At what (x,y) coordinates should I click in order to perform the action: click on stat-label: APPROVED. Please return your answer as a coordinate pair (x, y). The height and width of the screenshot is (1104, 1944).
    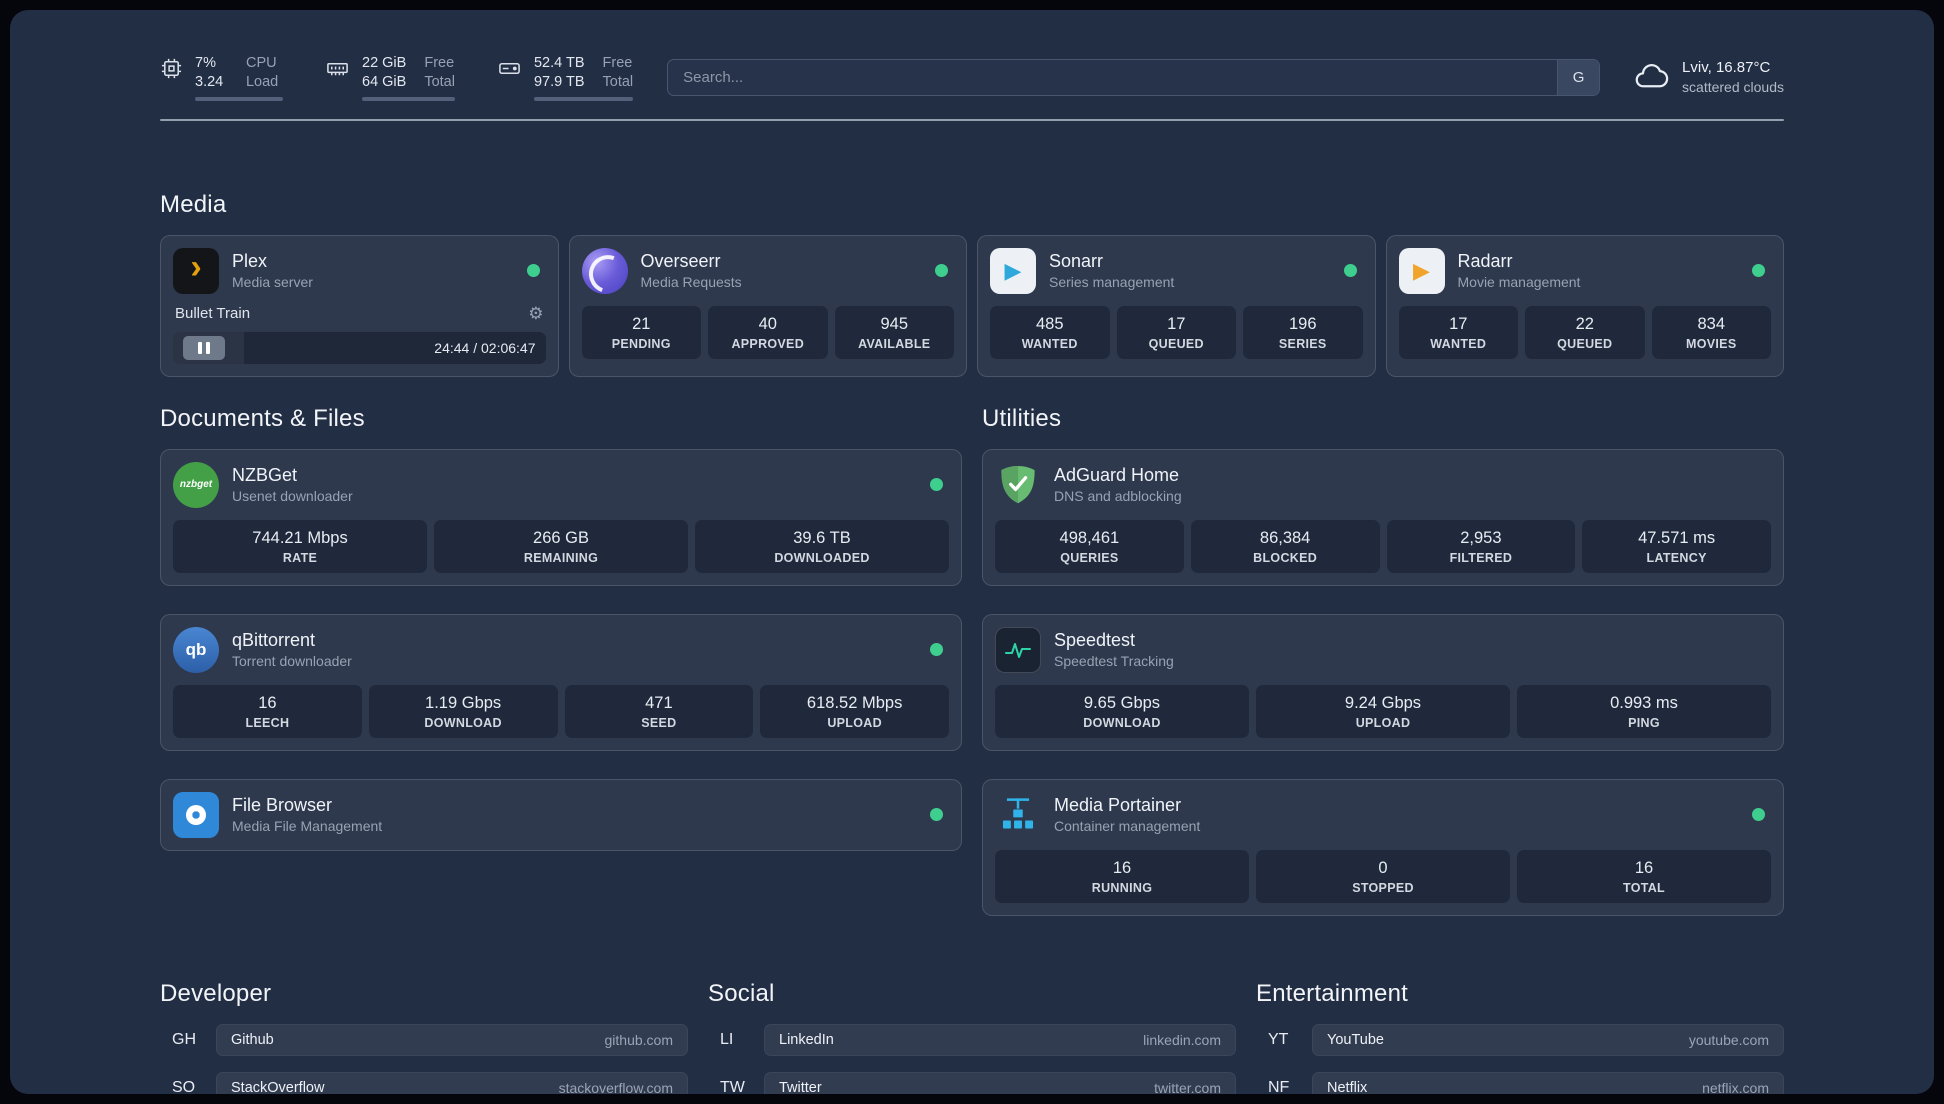
    Looking at the image, I should click on (768, 343).